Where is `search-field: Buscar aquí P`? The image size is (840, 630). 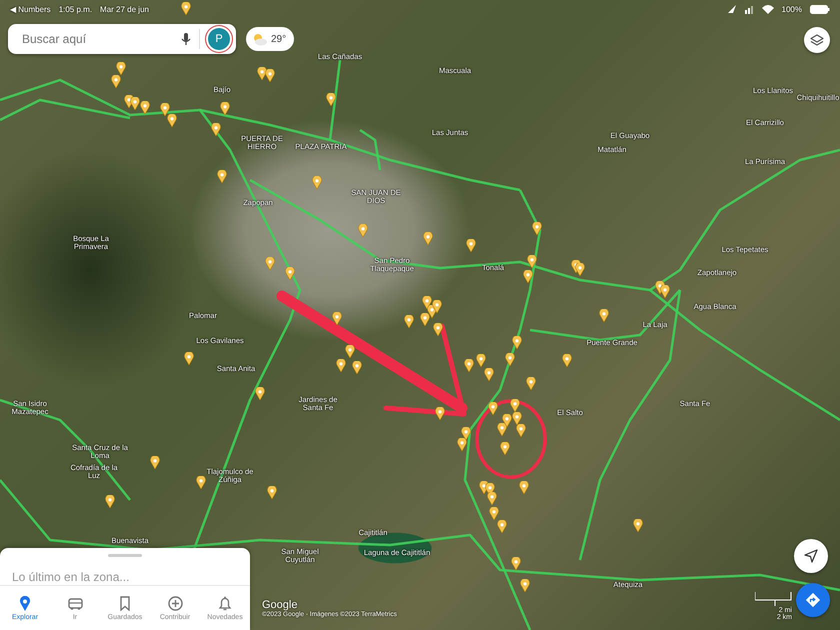
search-field: Buscar aquí P is located at coordinates (122, 39).